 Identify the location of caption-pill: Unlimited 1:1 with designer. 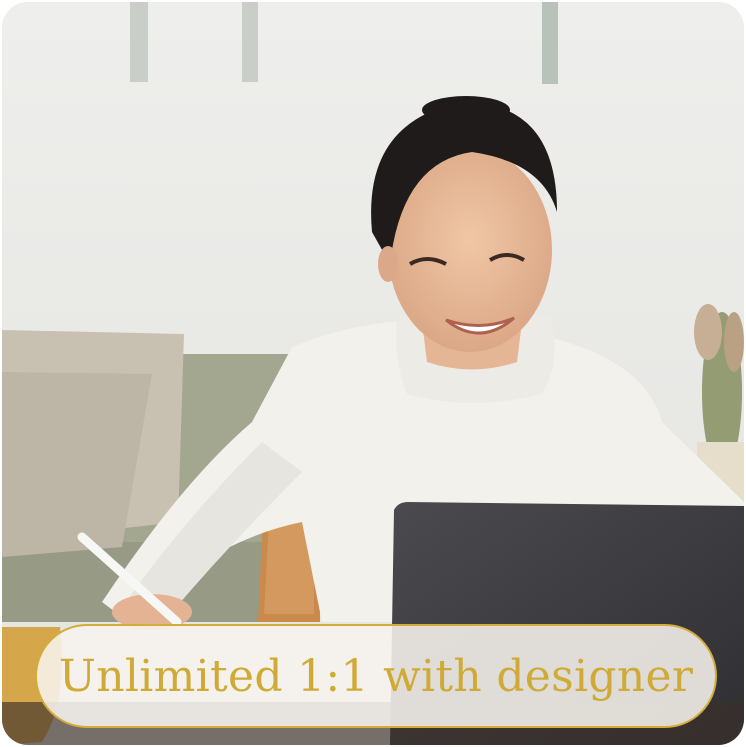
(376, 676).